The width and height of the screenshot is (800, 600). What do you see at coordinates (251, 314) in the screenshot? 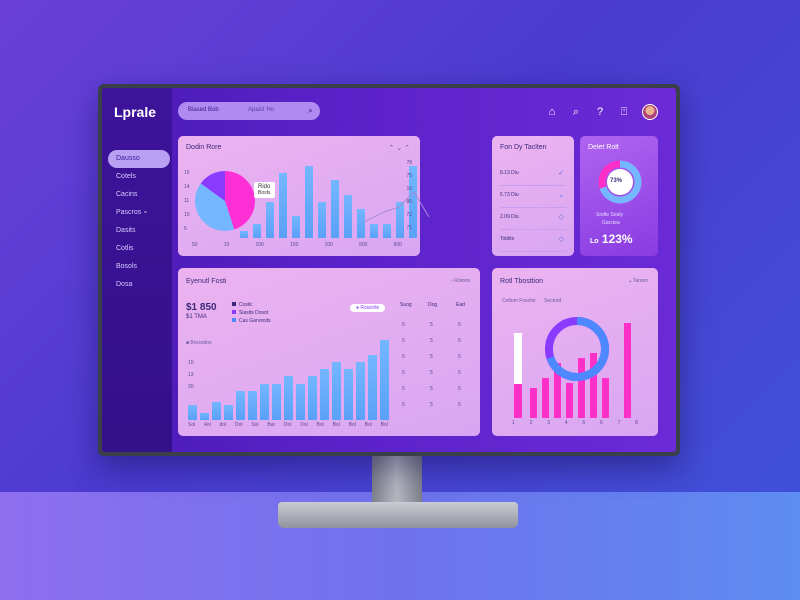
I see `legend: Cosilc Siasits Dosot Cas Ganonsts` at bounding box center [251, 314].